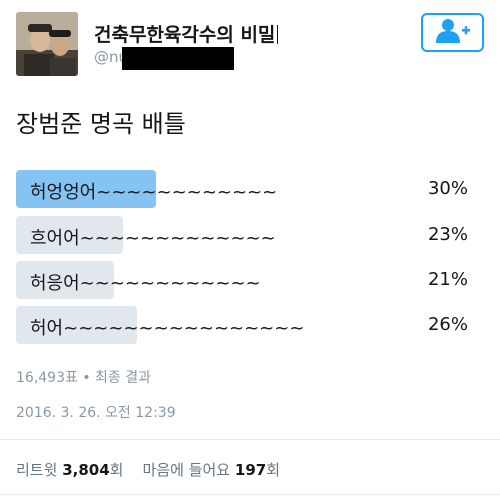 The width and height of the screenshot is (500, 501). What do you see at coordinates (211, 470) in the screenshot?
I see `like-stat: 마음에 들어요 197회` at bounding box center [211, 470].